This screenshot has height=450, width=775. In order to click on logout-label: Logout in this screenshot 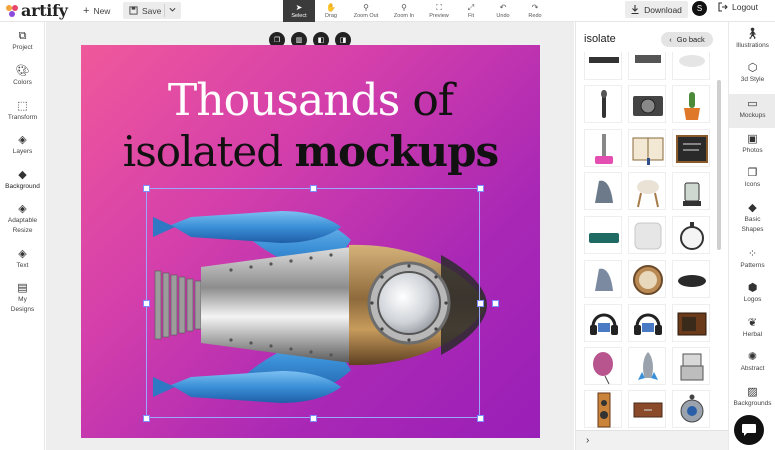, I will do `click(745, 7)`.